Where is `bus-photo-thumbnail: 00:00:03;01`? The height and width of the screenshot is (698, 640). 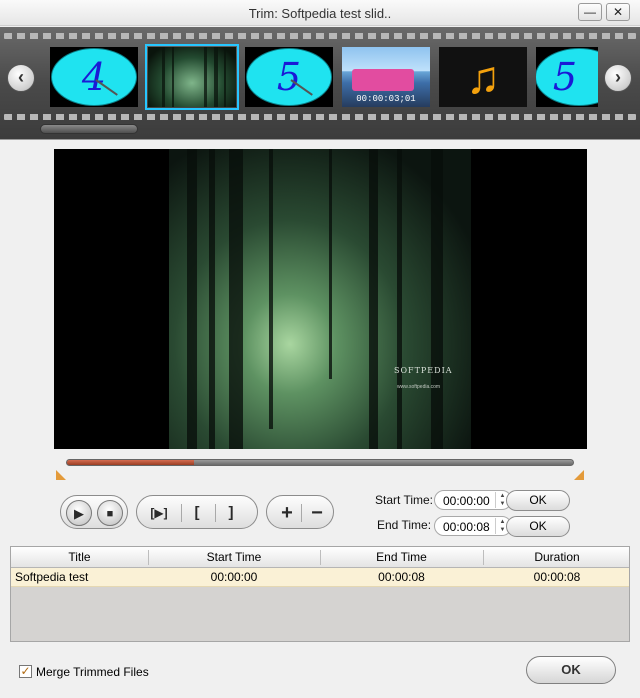
bus-photo-thumbnail: 00:00:03;01 is located at coordinates (386, 77).